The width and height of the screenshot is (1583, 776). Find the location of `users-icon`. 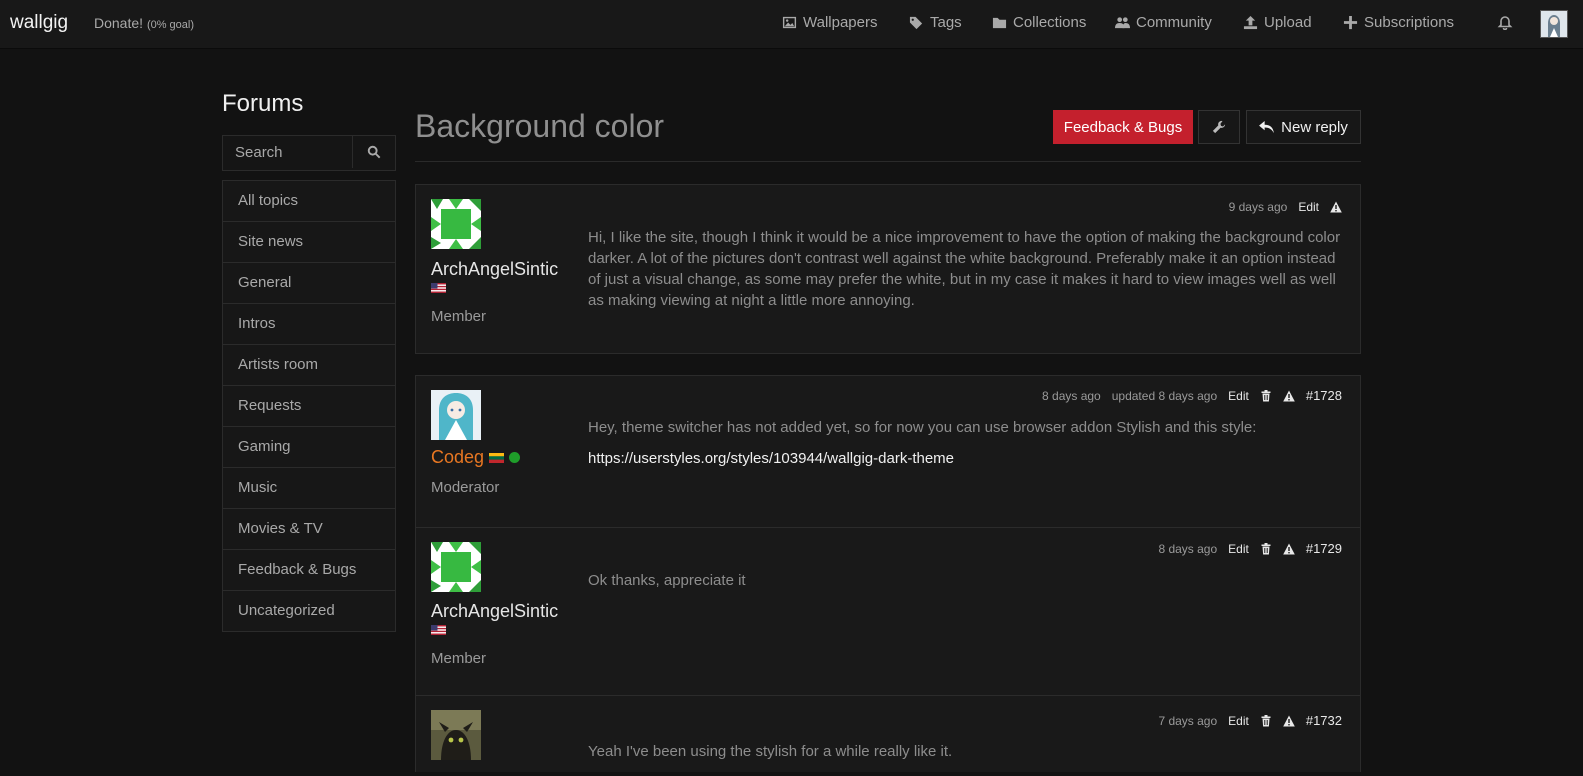

users-icon is located at coordinates (1122, 23).